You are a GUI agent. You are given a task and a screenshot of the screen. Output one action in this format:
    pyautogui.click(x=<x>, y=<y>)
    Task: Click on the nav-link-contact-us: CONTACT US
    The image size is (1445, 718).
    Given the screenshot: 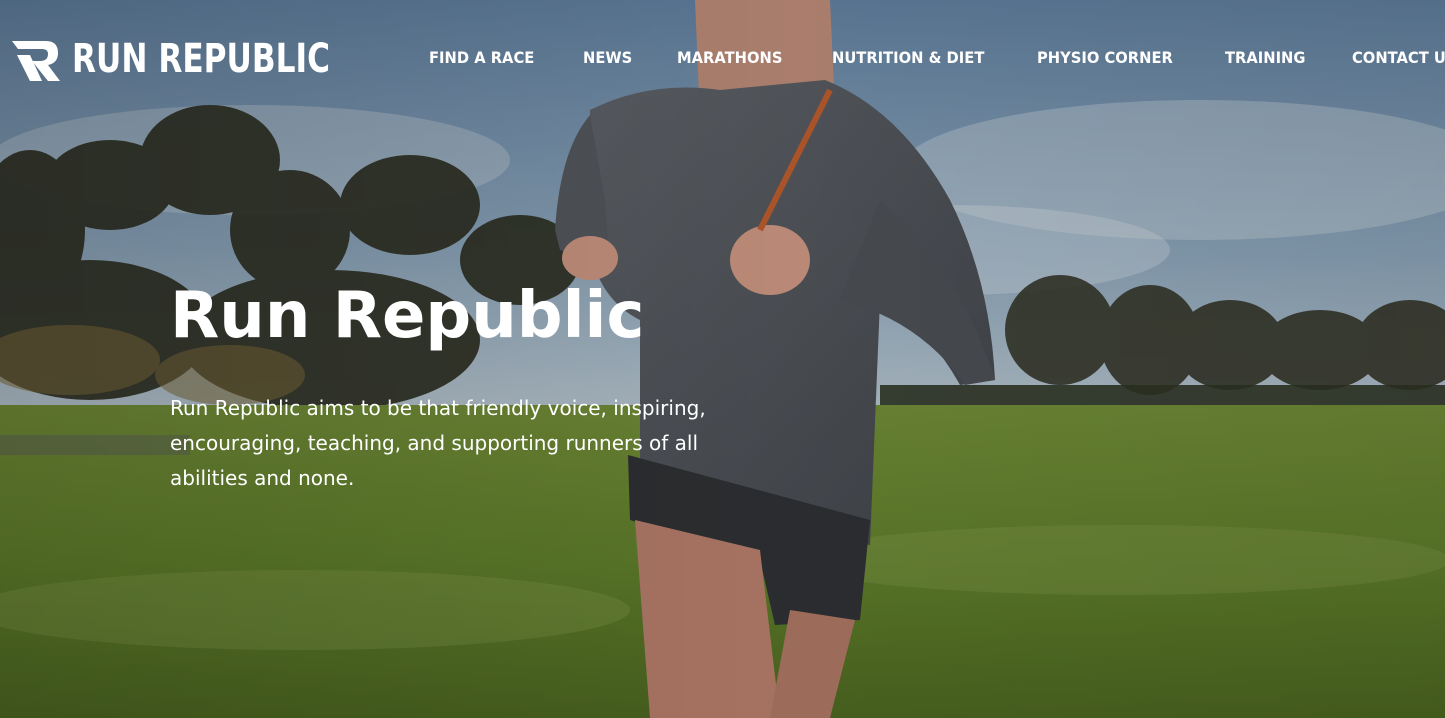 What is the action you would take?
    pyautogui.click(x=1398, y=58)
    